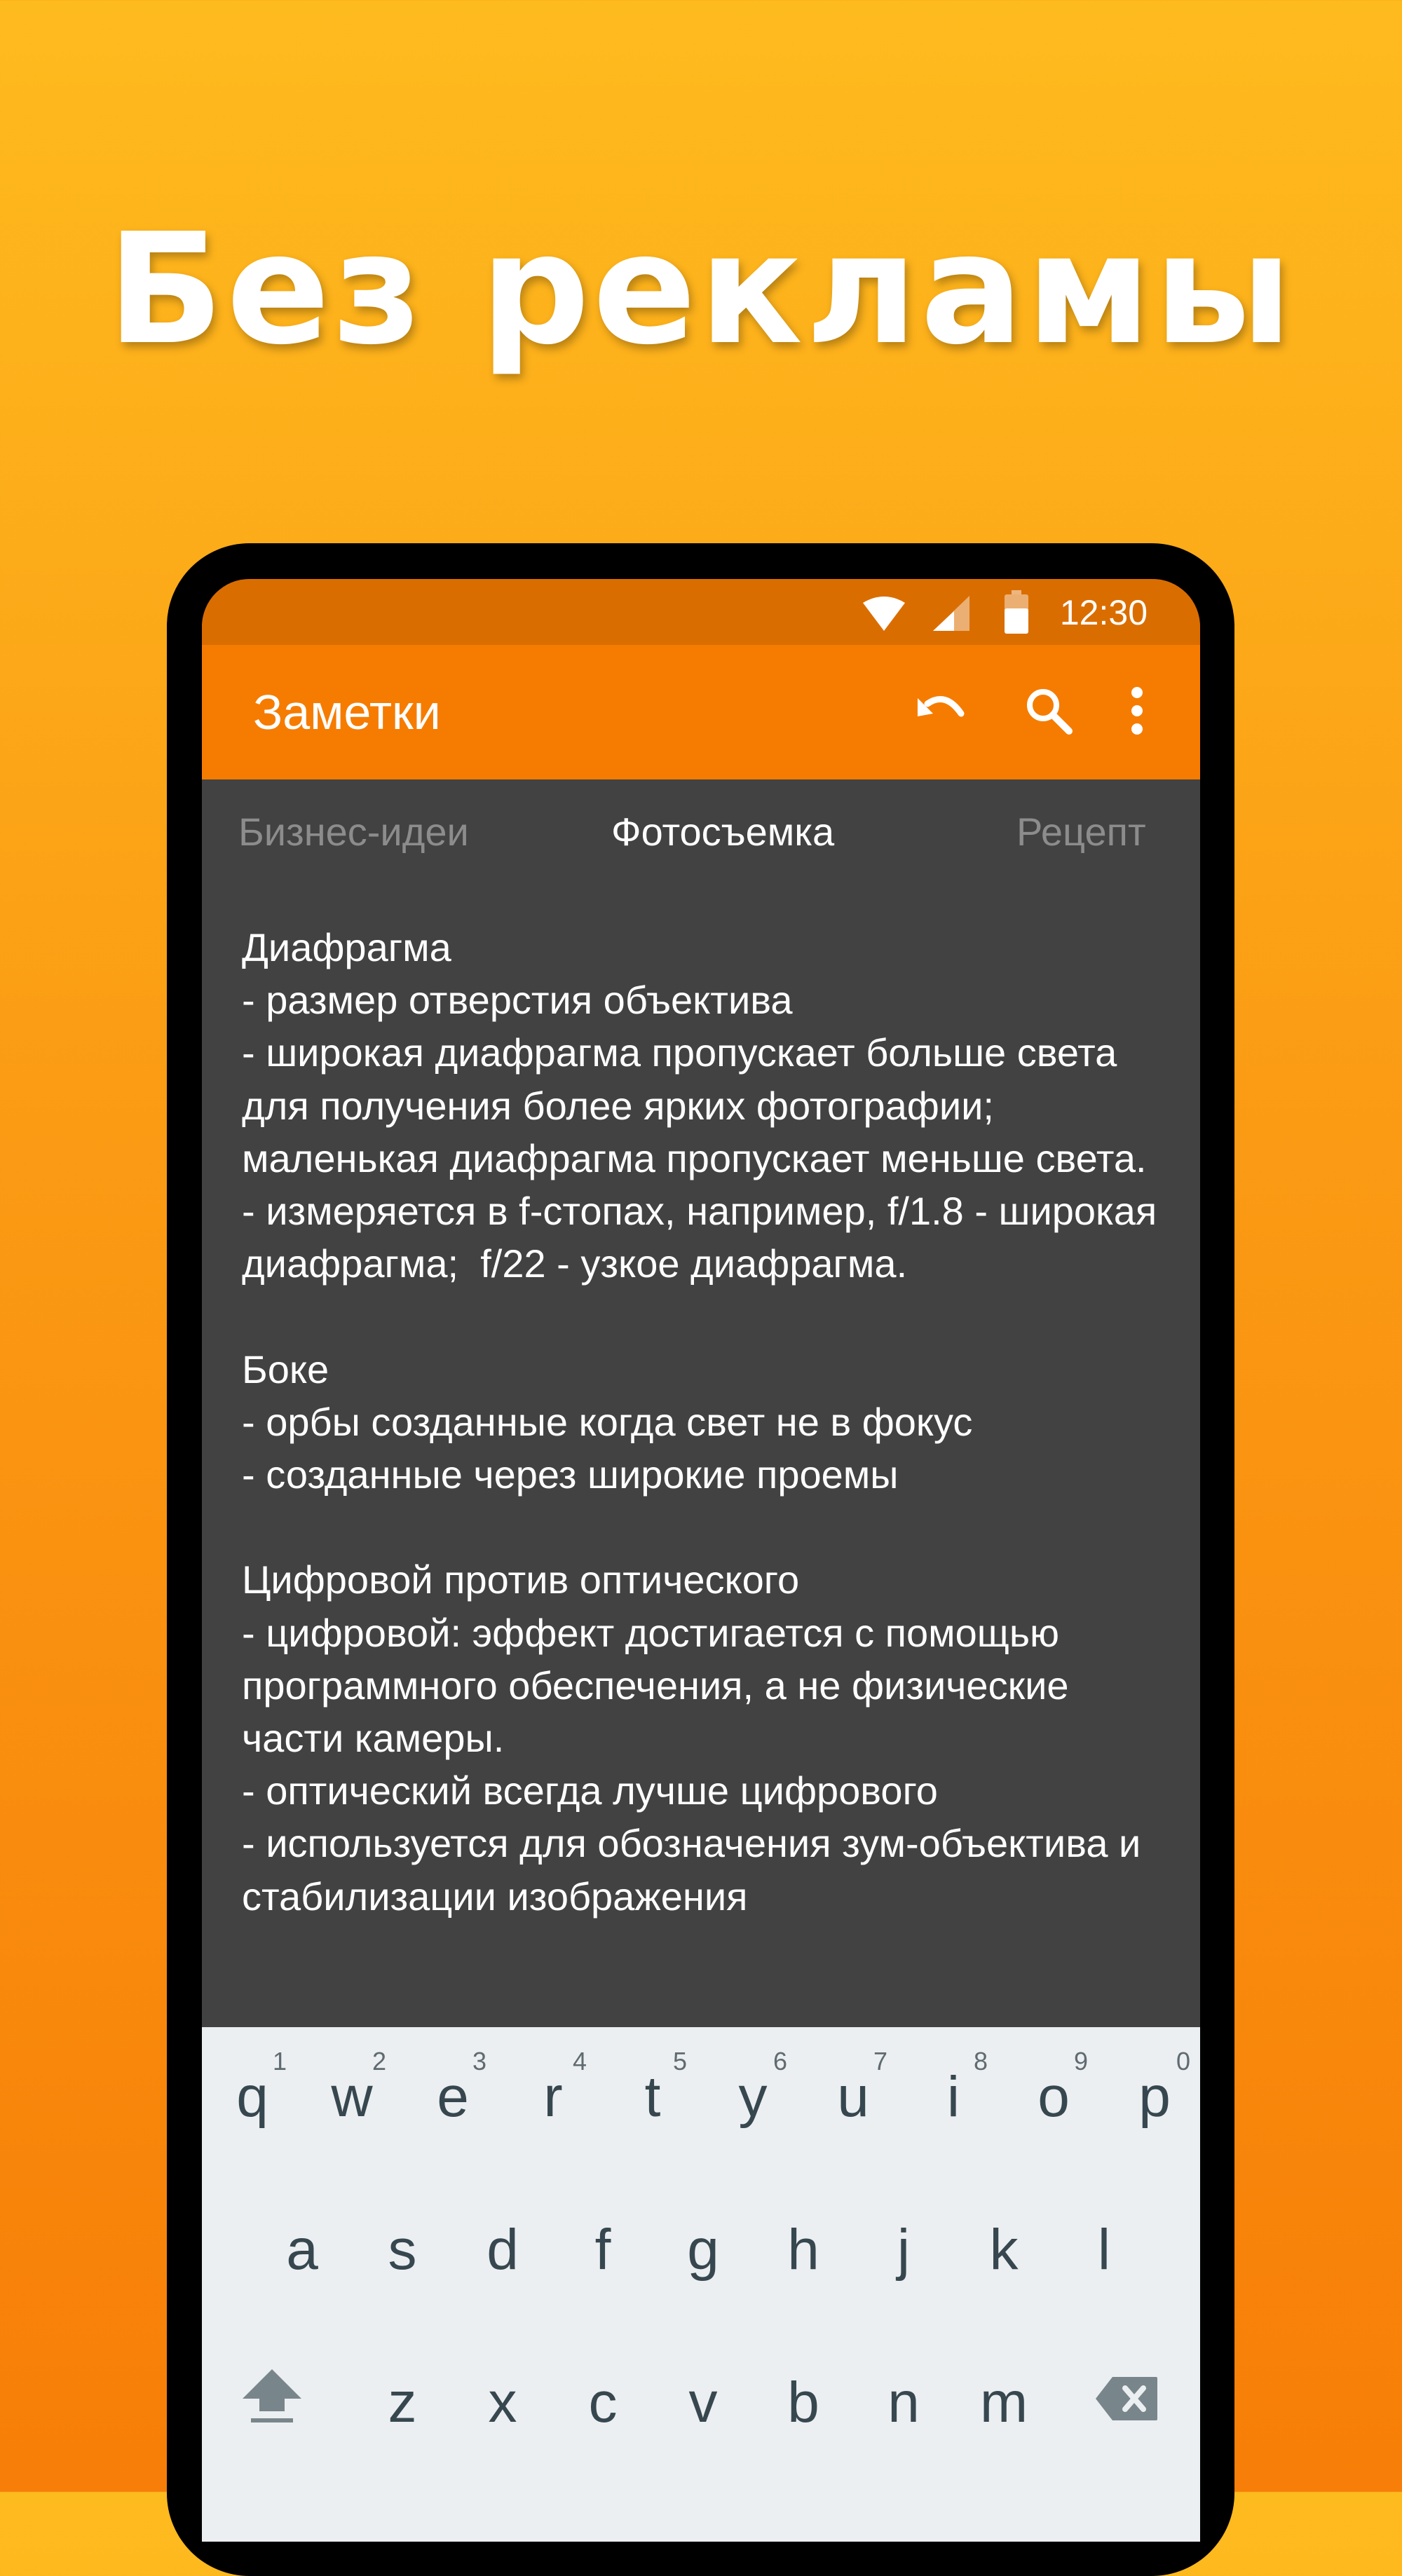 Image resolution: width=1402 pixels, height=2576 pixels. Describe the element at coordinates (1053, 2097) in the screenshot. I see `key-o: o` at that location.